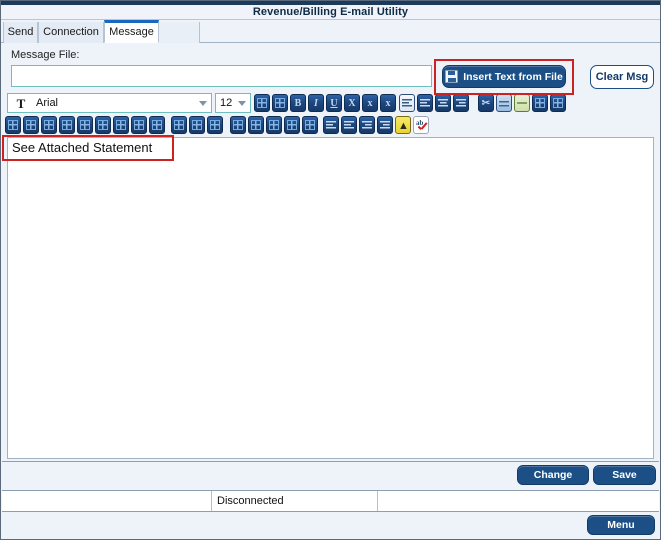 This screenshot has width=661, height=540. I want to click on align-justify-icon, so click(407, 103).